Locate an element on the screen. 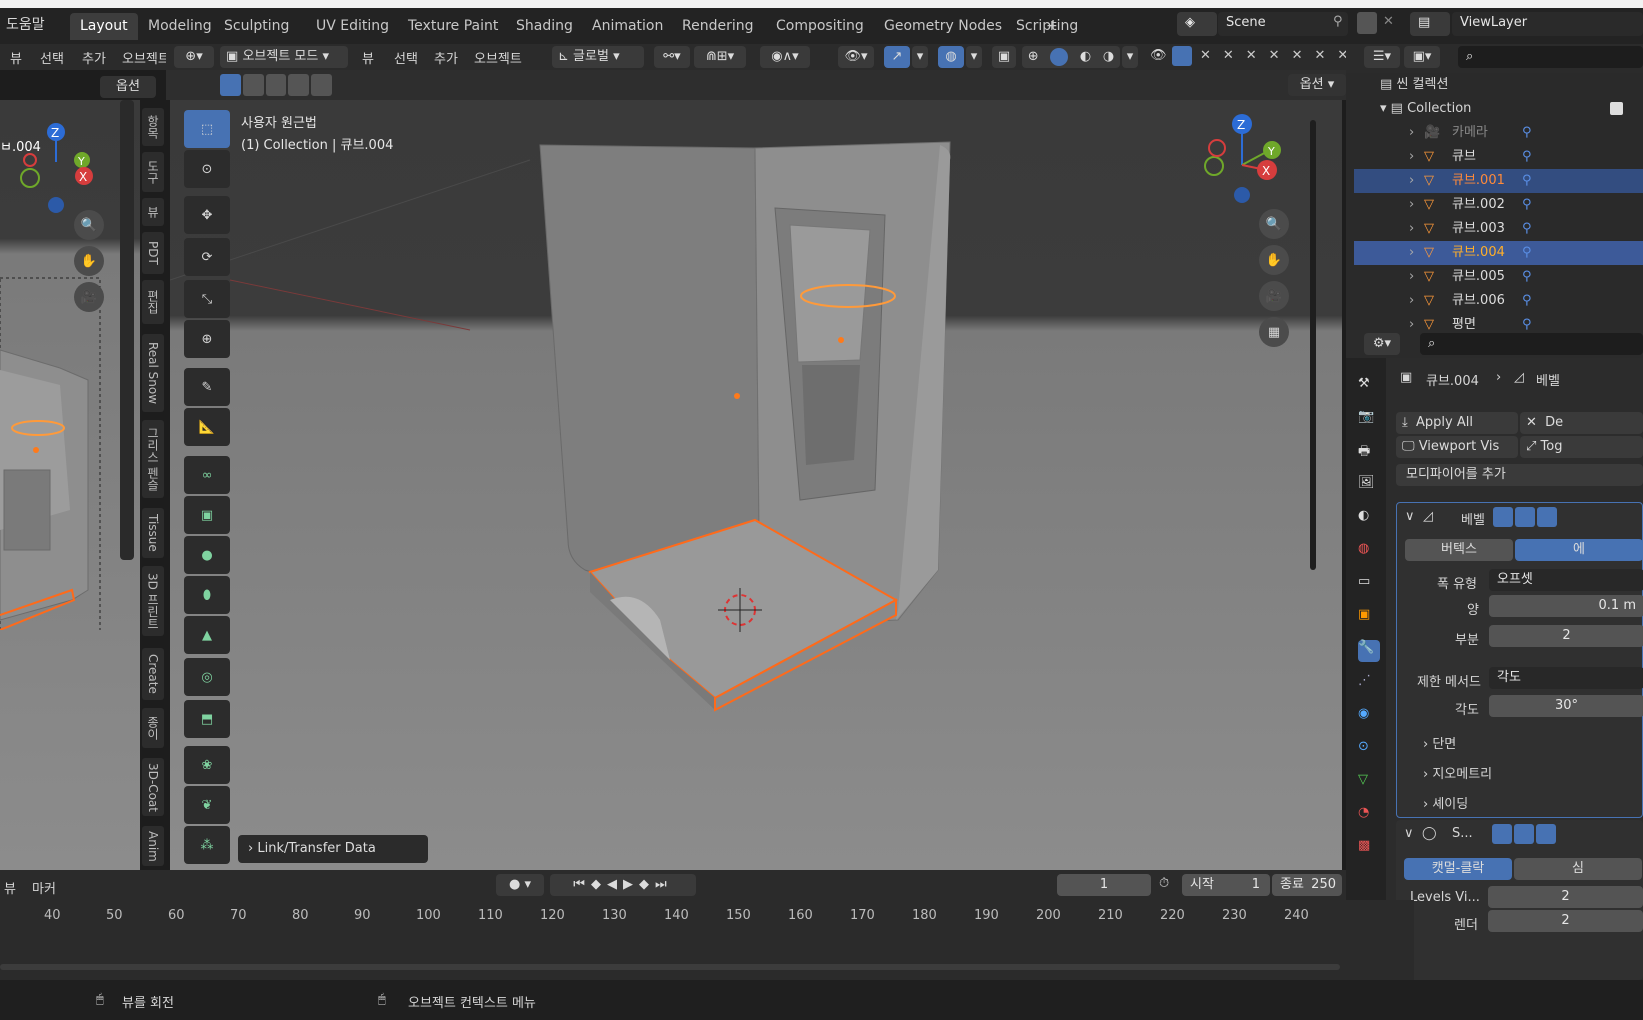 This screenshot has width=1643, height=1020. mode-selector: ▣ 오브젝트 모드 ▾ is located at coordinates (284, 57).